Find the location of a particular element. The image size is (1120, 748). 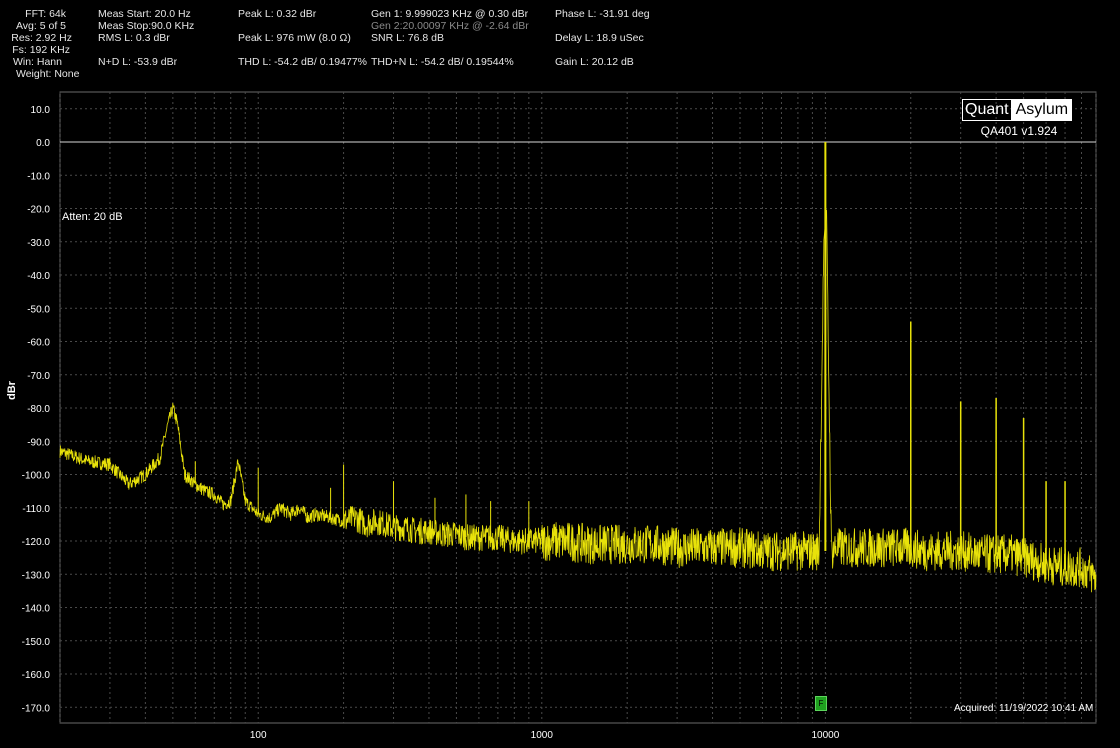

gen1-readout: Gen 1: 9.999023 KHz @ 0.30 dBr is located at coordinates (450, 14).